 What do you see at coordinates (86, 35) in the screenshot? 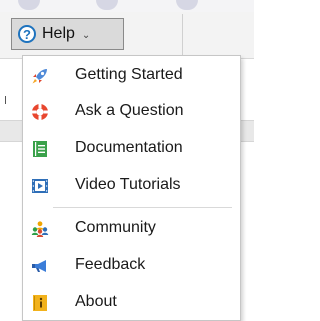
I see `chevron-down-icon: ⌄` at bounding box center [86, 35].